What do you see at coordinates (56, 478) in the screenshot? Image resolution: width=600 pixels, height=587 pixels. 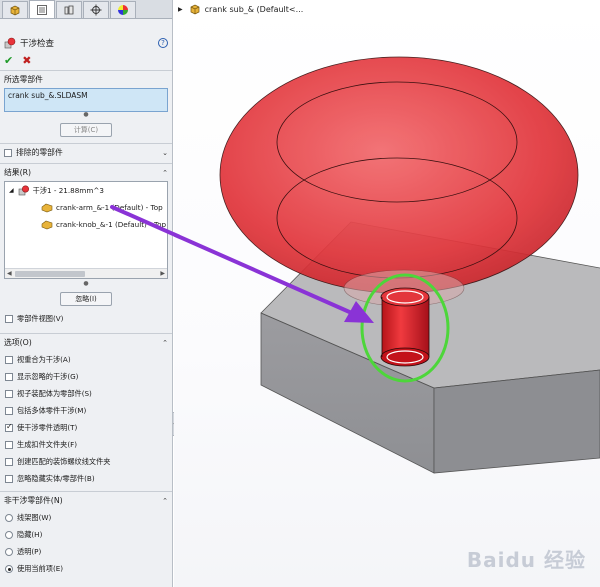 I see `option-label: 忽略隐藏实体/零部件(B)` at bounding box center [56, 478].